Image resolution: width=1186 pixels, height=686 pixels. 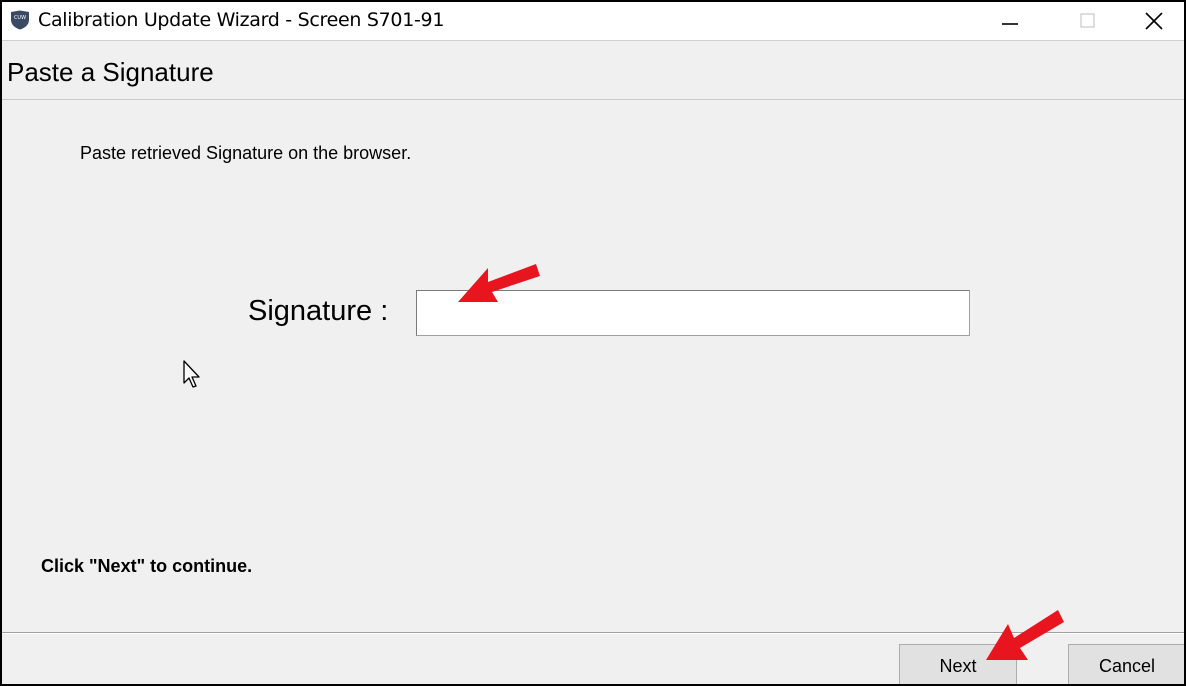 I want to click on mouse-pointer-icon, so click(x=193, y=377).